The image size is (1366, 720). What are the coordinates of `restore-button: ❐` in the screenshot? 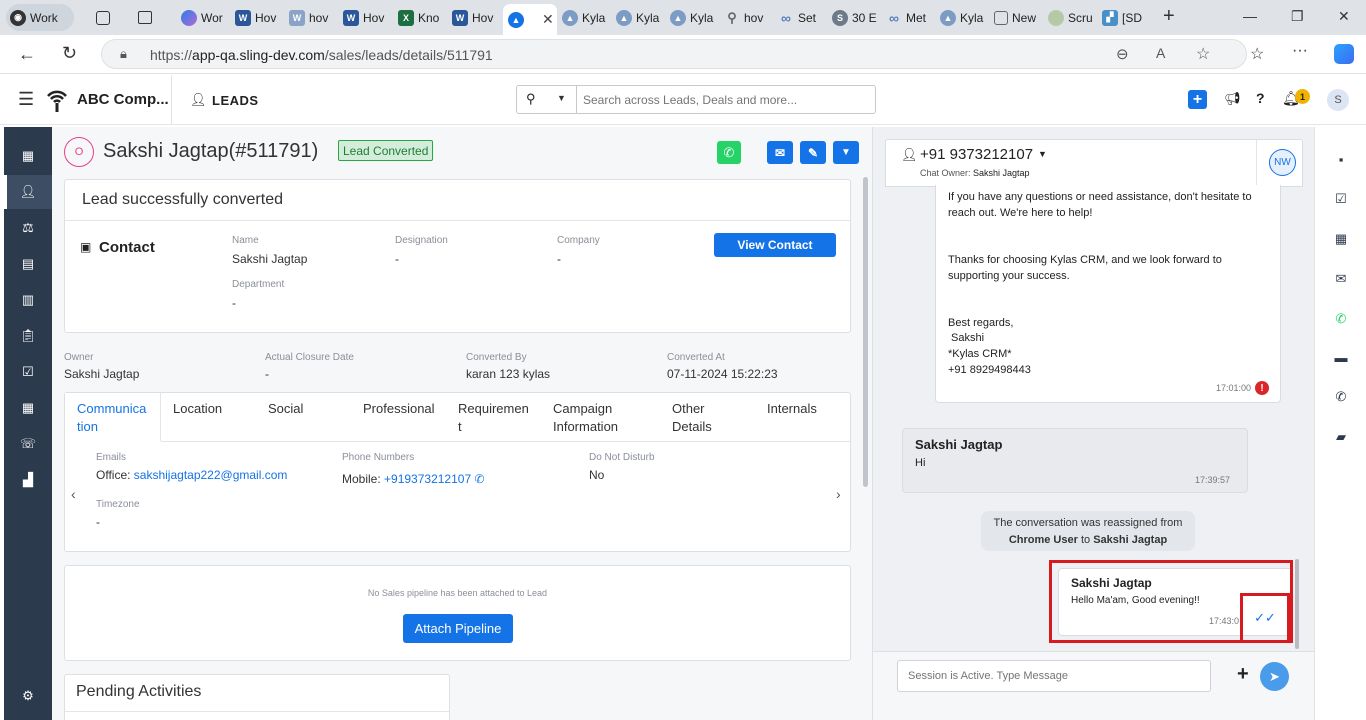 It's located at (1297, 16).